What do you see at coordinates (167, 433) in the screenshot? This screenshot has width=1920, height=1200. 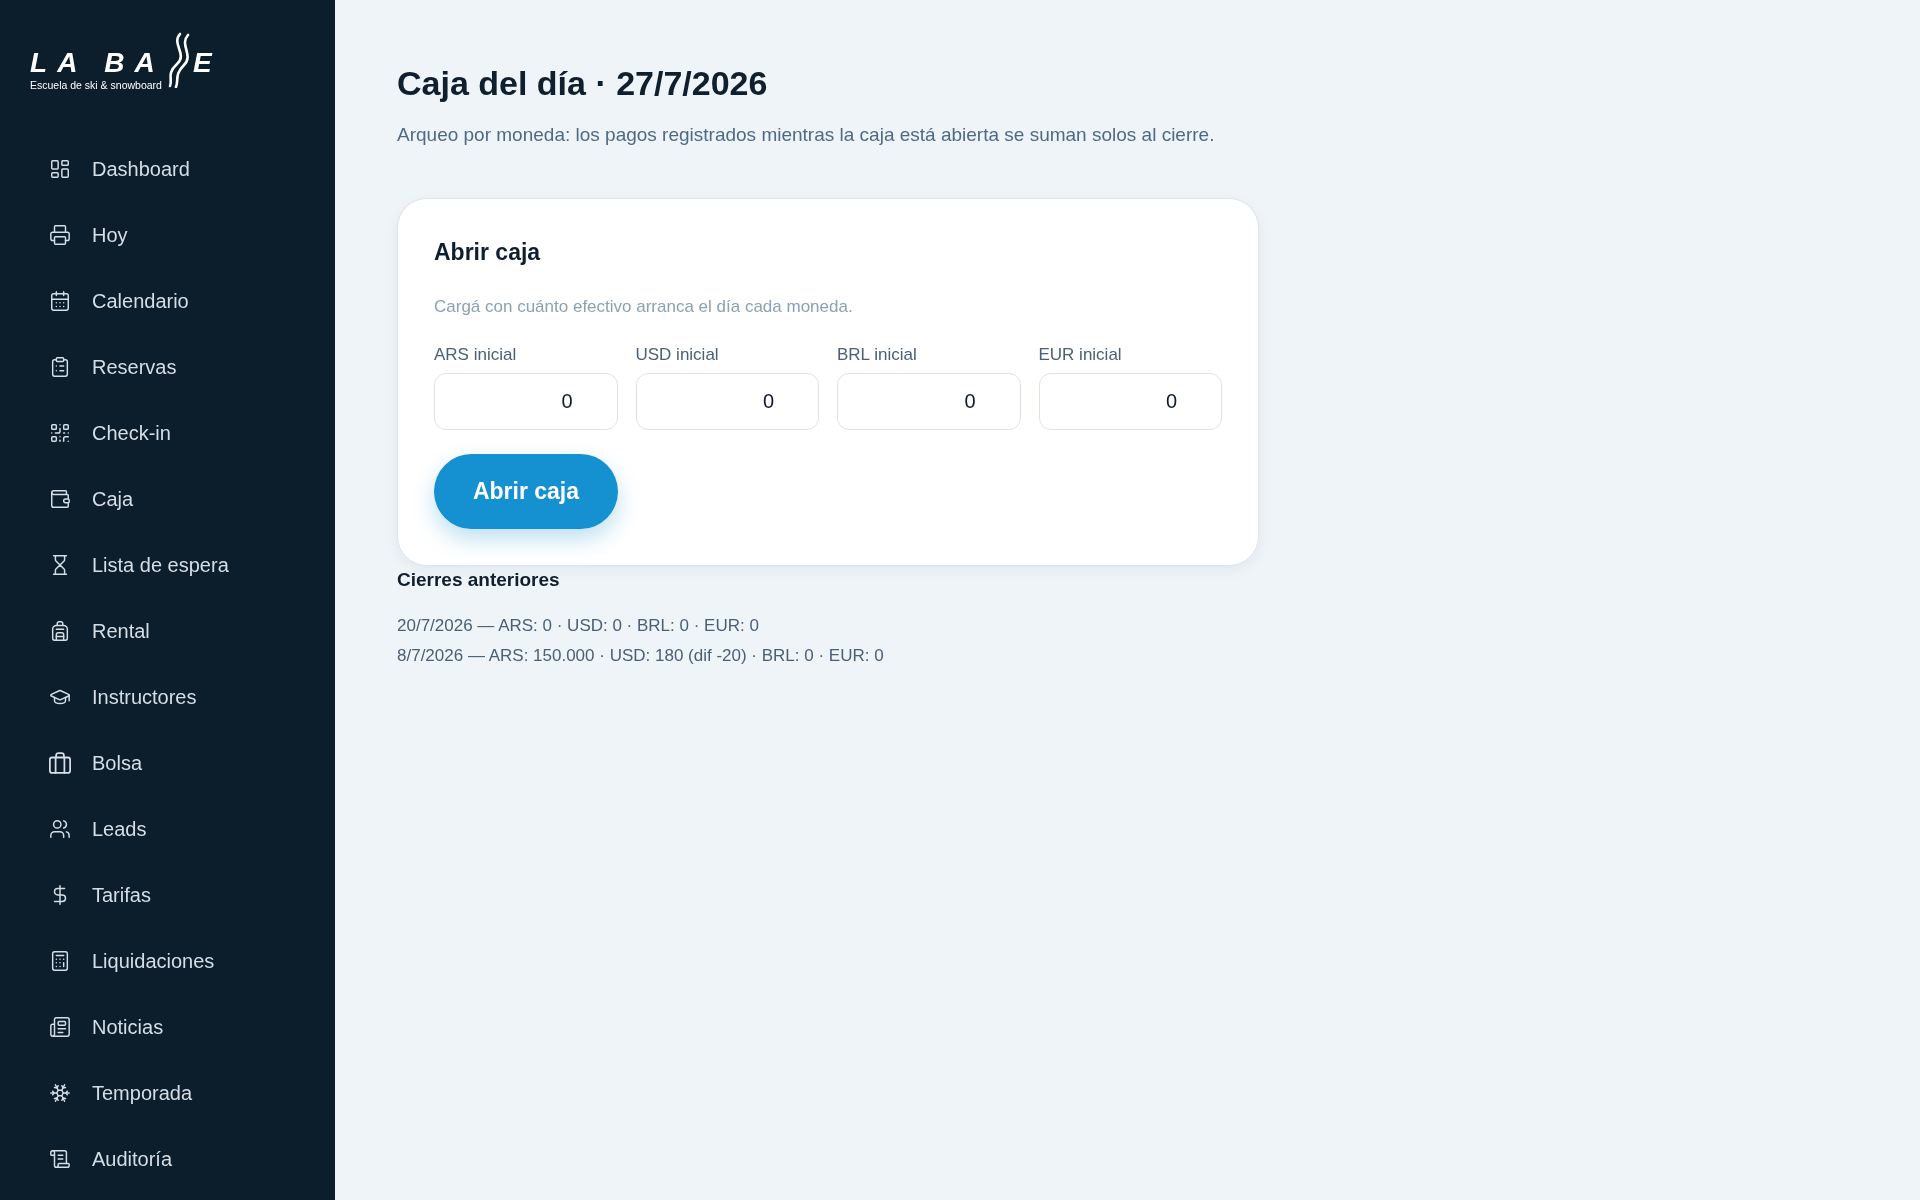 I see `nav-item: Check-in` at bounding box center [167, 433].